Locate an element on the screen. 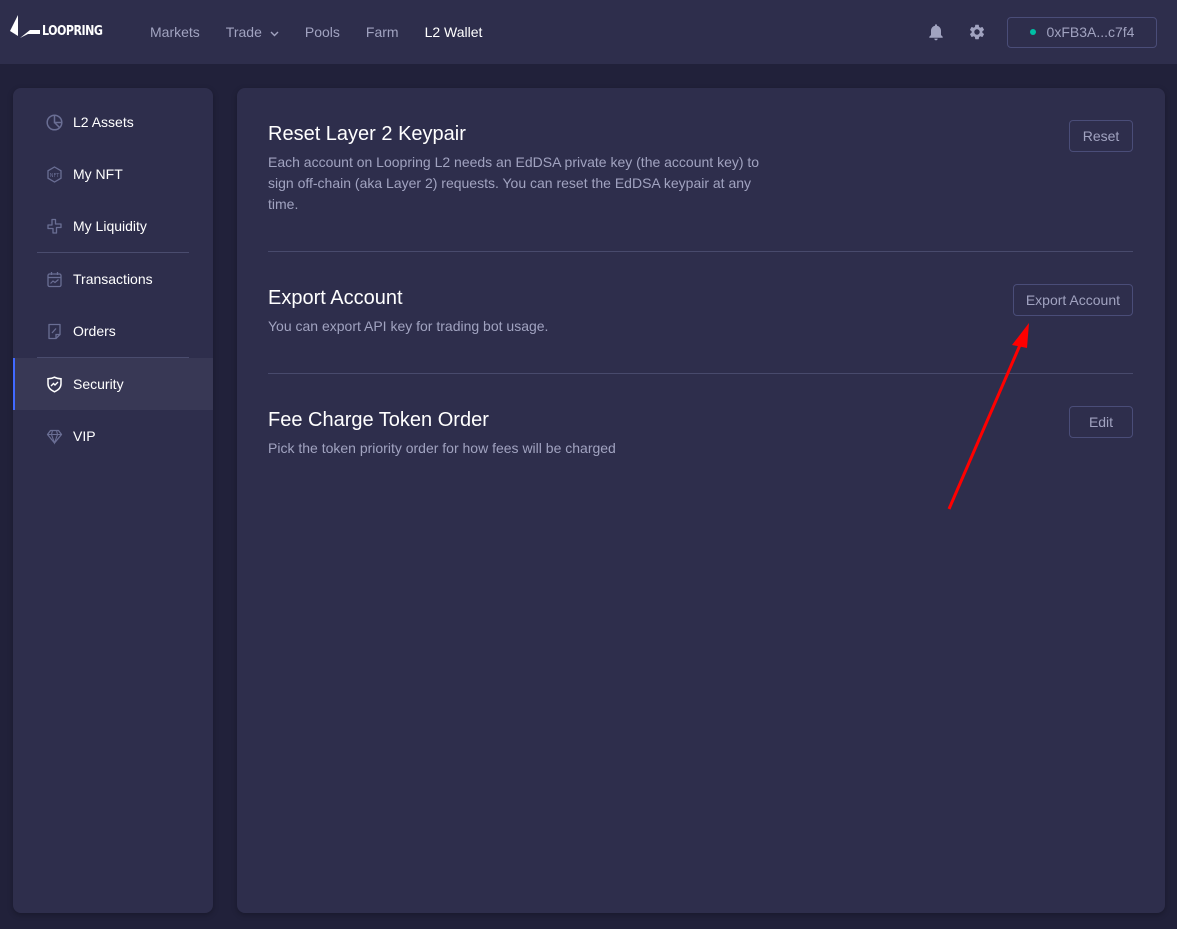 This screenshot has width=1177, height=929. calendar-chart-icon is located at coordinates (54, 279).